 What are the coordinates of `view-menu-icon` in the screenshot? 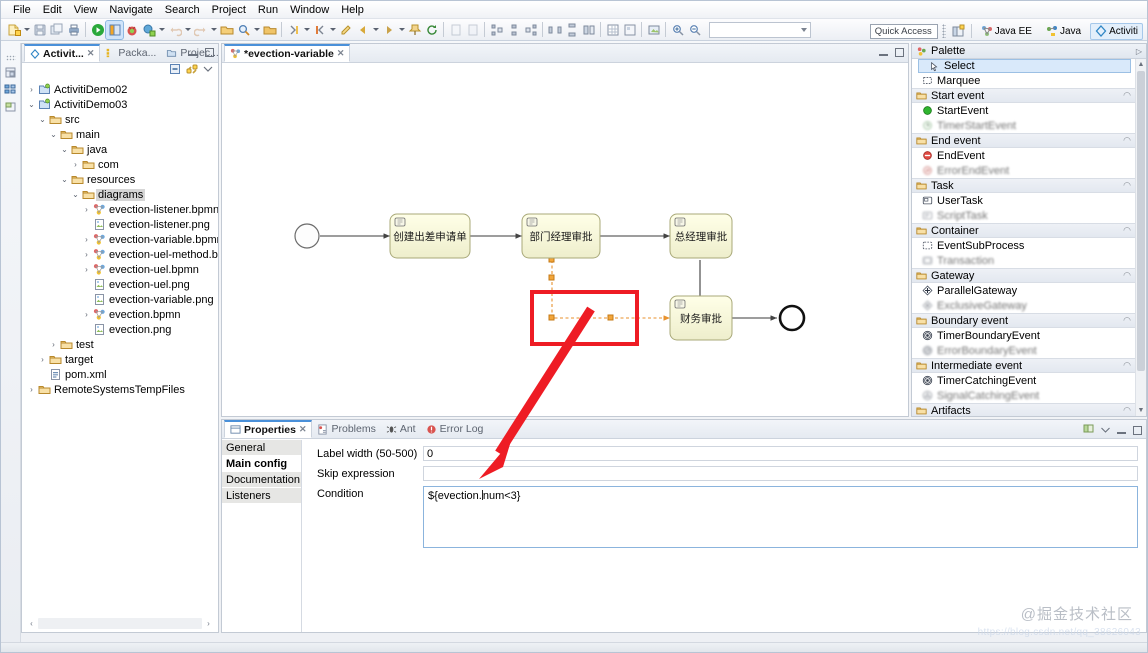 It's located at (208, 70).